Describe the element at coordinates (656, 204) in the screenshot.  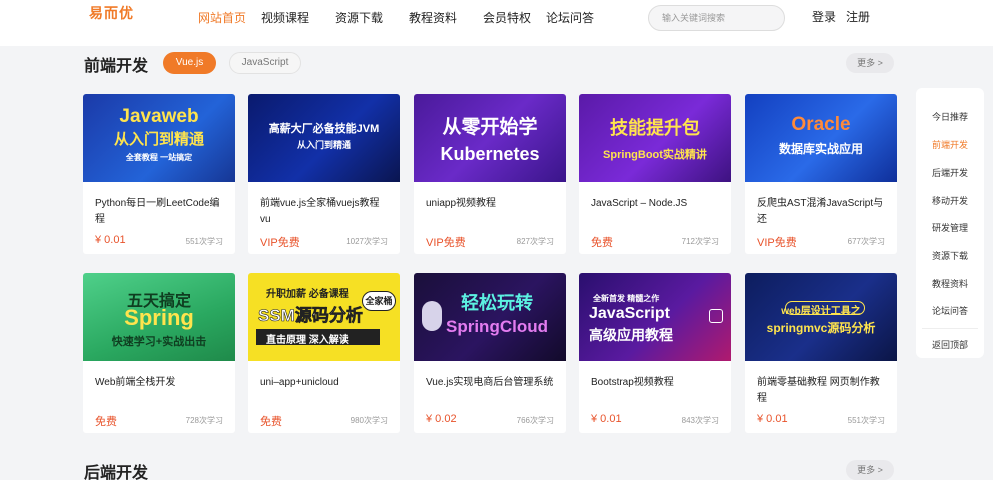
I see `course-title: JavaScript – Node.JS` at that location.